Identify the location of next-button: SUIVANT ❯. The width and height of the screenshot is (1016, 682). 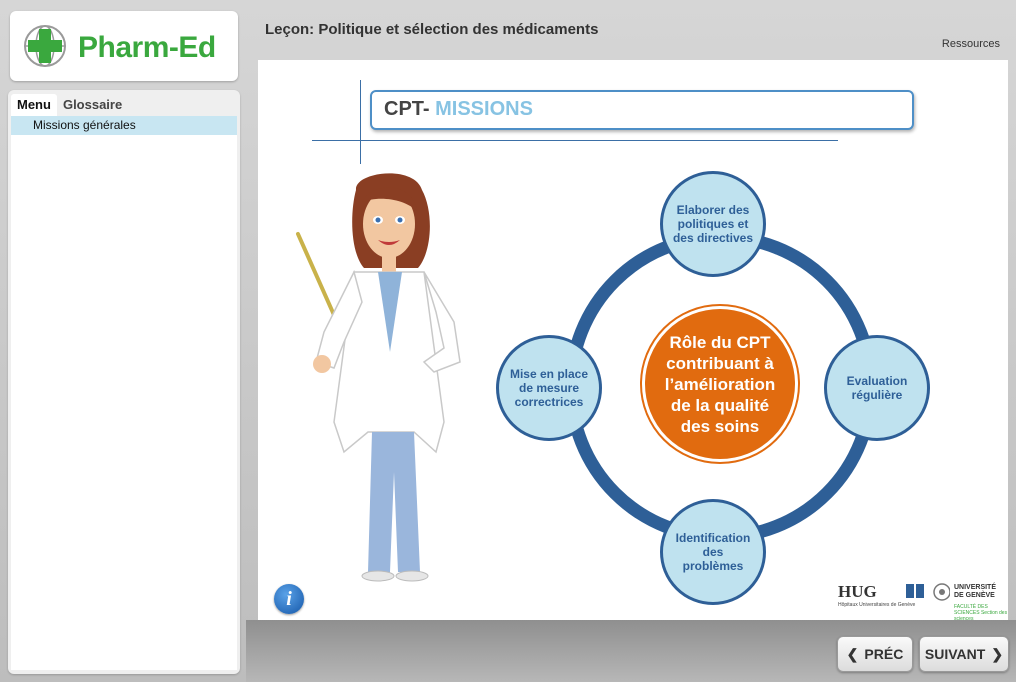
(964, 654).